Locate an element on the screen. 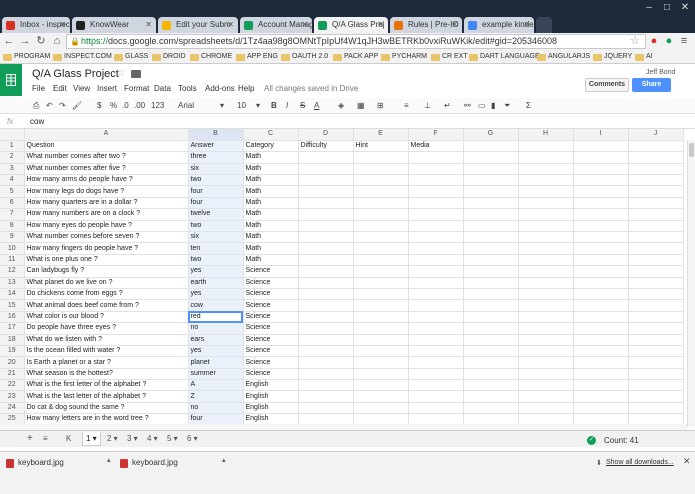 The width and height of the screenshot is (695, 494). bookmark-folder: PROGRAM is located at coordinates (26, 57).